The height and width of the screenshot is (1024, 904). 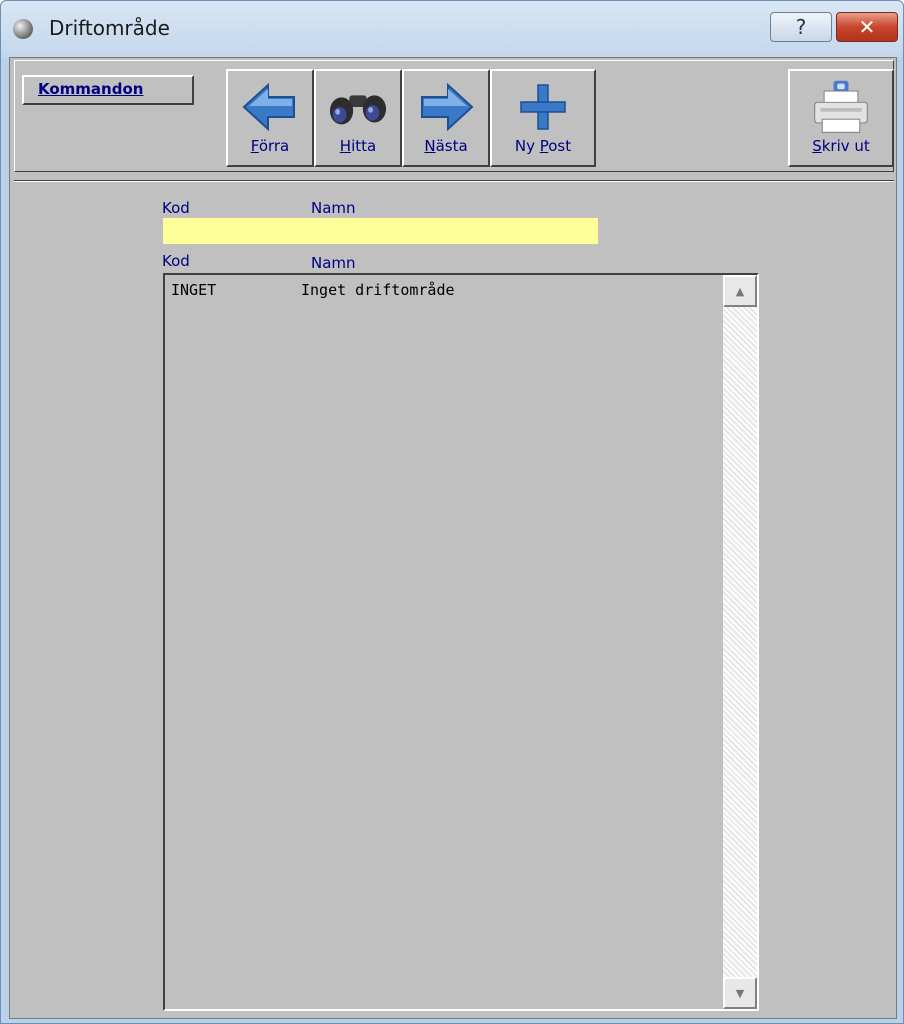 What do you see at coordinates (455, 231) in the screenshot?
I see `namn-input` at bounding box center [455, 231].